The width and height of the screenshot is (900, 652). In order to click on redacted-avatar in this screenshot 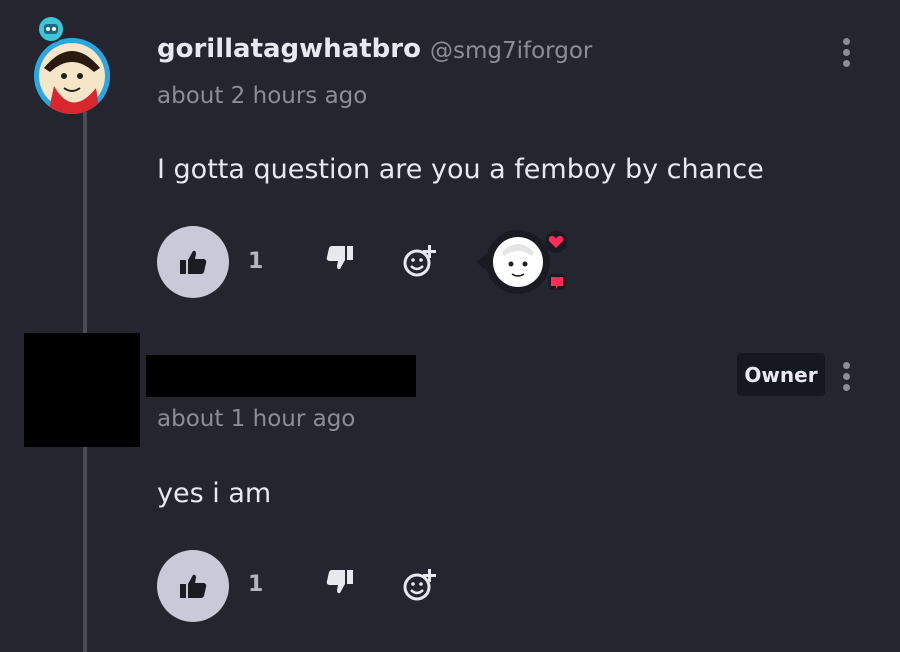, I will do `click(82, 390)`.